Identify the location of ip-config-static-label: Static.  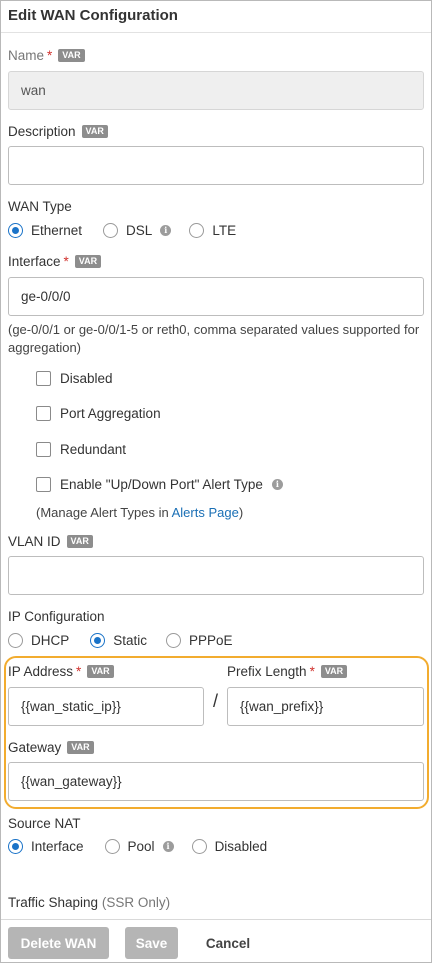
(130, 640).